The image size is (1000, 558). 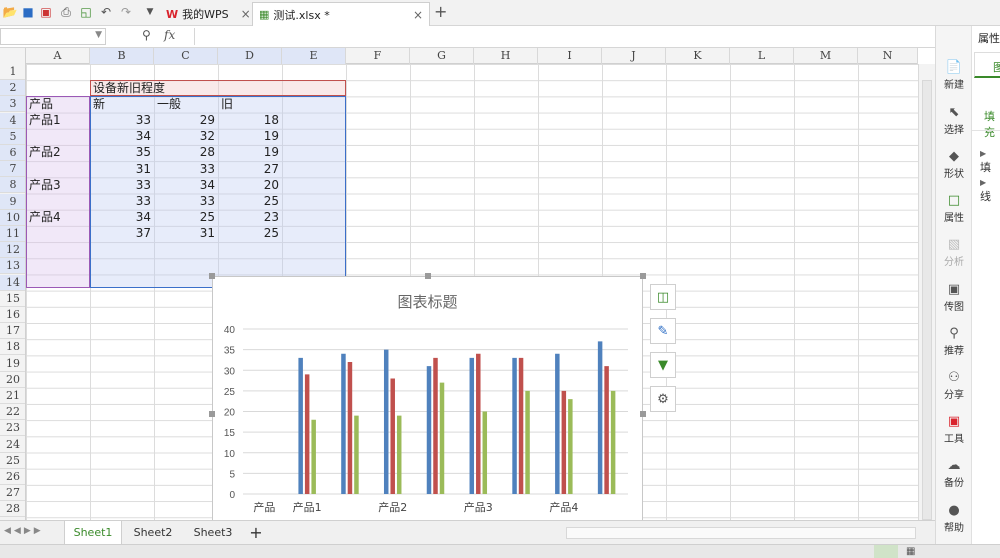 What do you see at coordinates (954, 164) in the screenshot?
I see `pane-item-shape: ◆ 形状` at bounding box center [954, 164].